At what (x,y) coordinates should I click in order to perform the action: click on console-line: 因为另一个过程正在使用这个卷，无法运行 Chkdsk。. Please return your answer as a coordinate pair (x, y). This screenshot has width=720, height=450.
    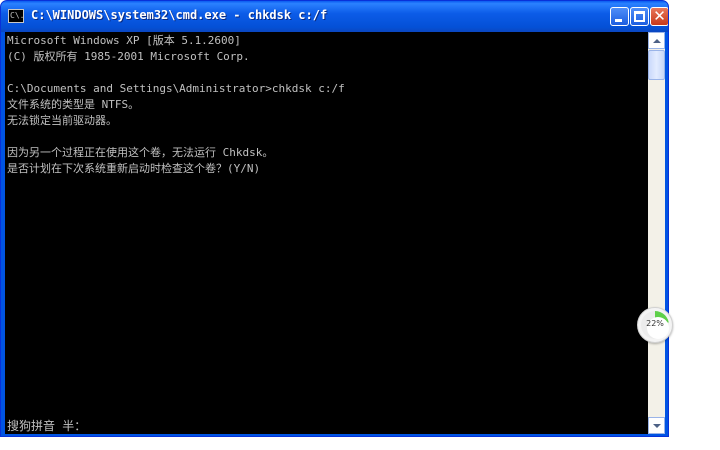
    Looking at the image, I should click on (140, 152).